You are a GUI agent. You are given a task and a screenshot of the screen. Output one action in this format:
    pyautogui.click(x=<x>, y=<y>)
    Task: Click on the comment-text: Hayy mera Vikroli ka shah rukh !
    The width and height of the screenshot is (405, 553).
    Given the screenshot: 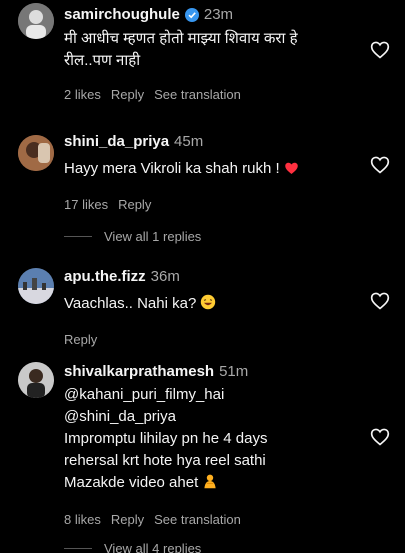 What is the action you would take?
    pyautogui.click(x=210, y=170)
    